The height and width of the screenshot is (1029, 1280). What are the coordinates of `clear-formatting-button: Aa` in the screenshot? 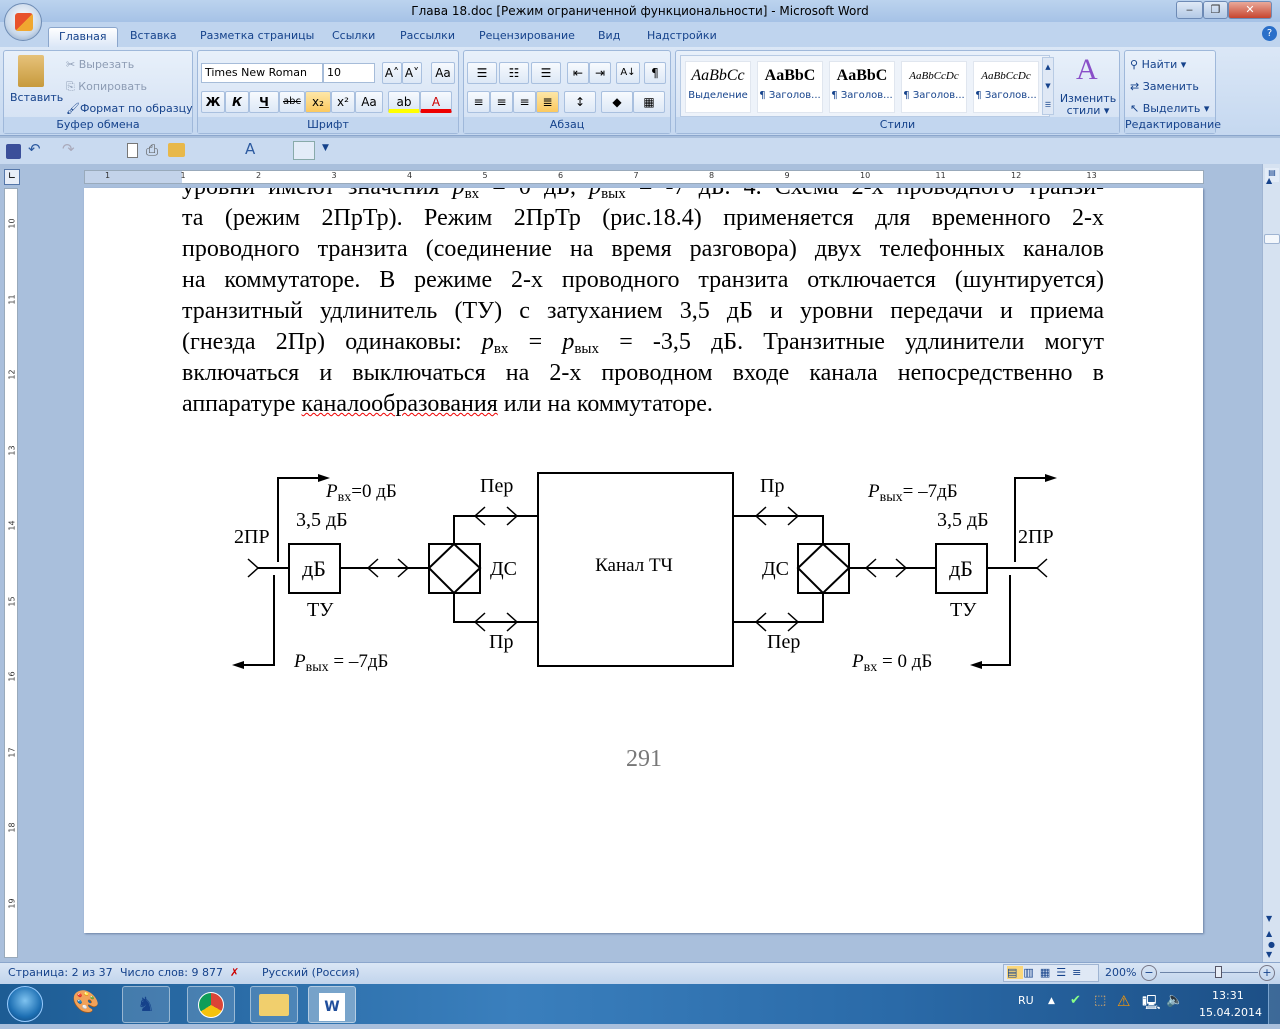 It's located at (443, 73).